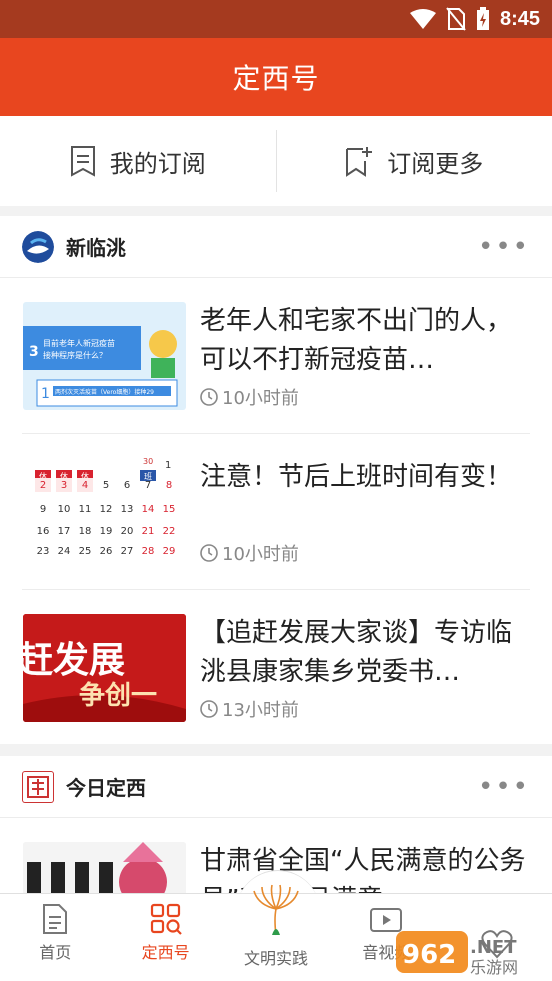 The height and width of the screenshot is (981, 552). What do you see at coordinates (106, 788) in the screenshot?
I see `channel-name: 今日定西` at bounding box center [106, 788].